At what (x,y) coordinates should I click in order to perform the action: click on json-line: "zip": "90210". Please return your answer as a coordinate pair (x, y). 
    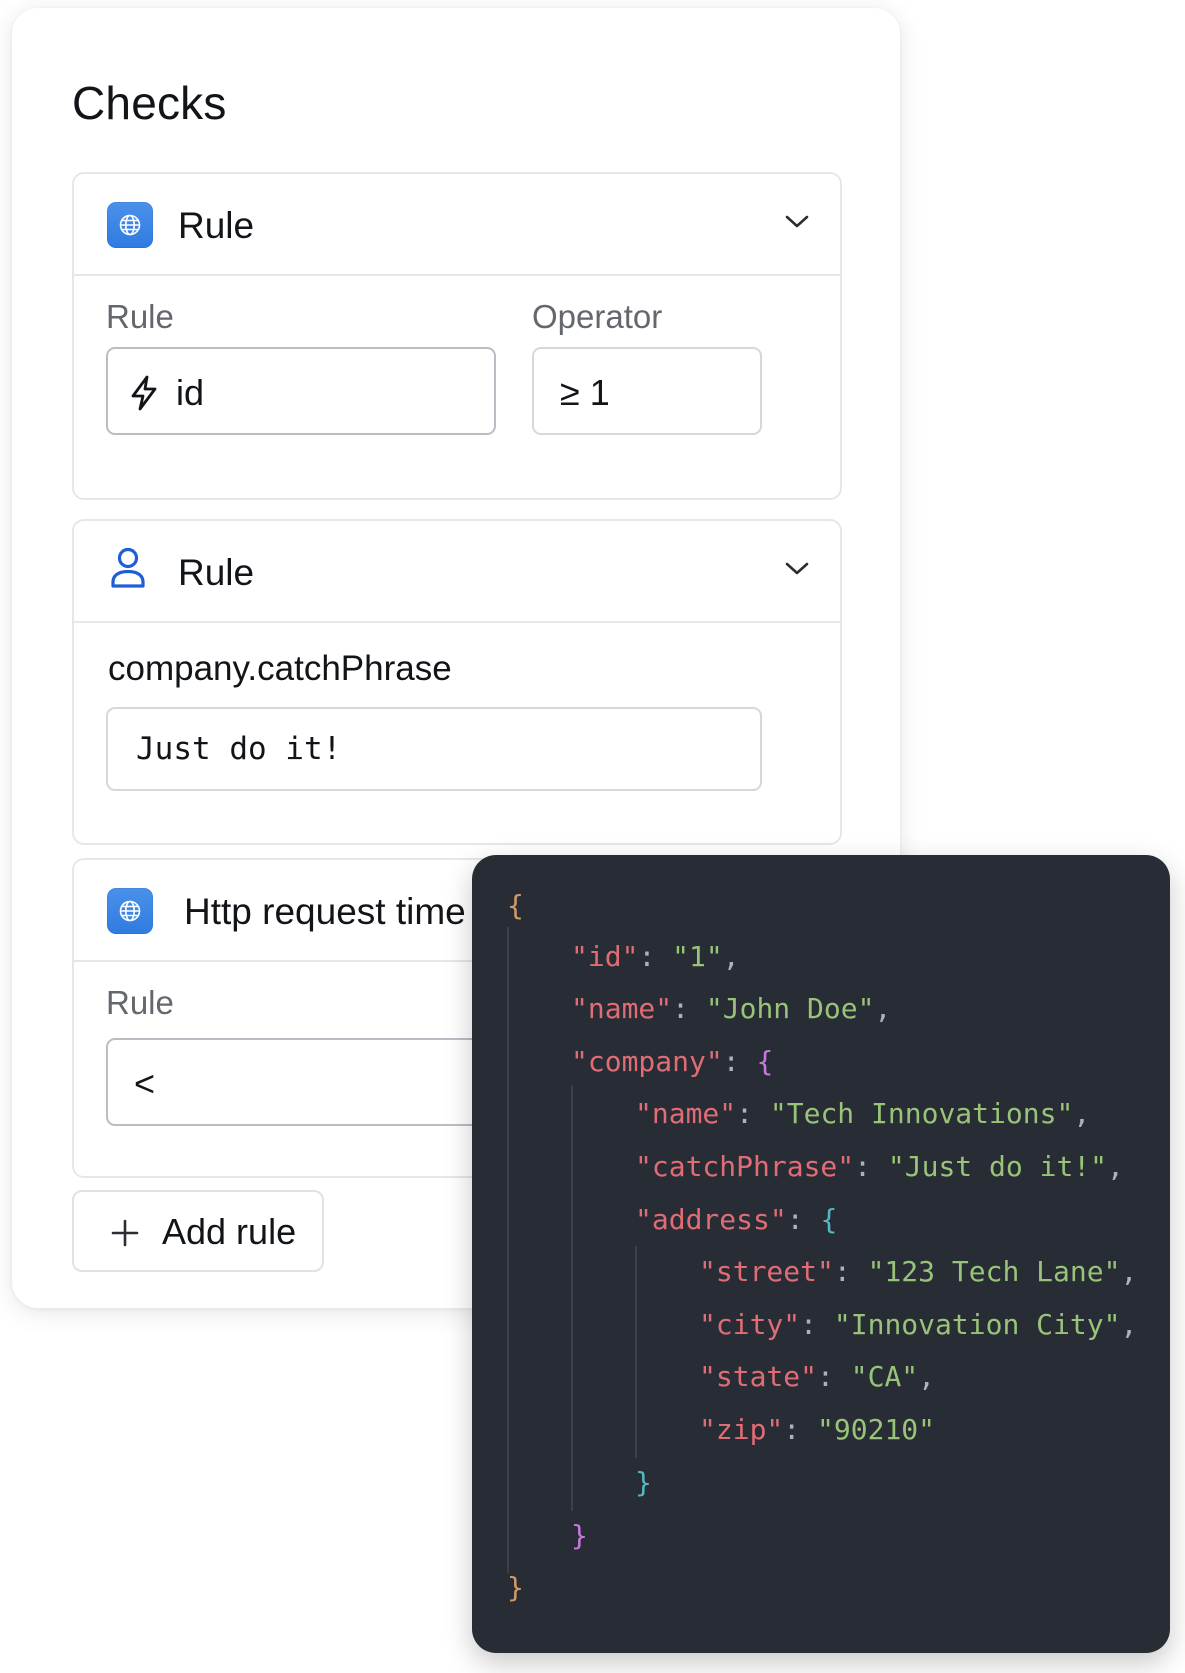
    Looking at the image, I should click on (817, 1429).